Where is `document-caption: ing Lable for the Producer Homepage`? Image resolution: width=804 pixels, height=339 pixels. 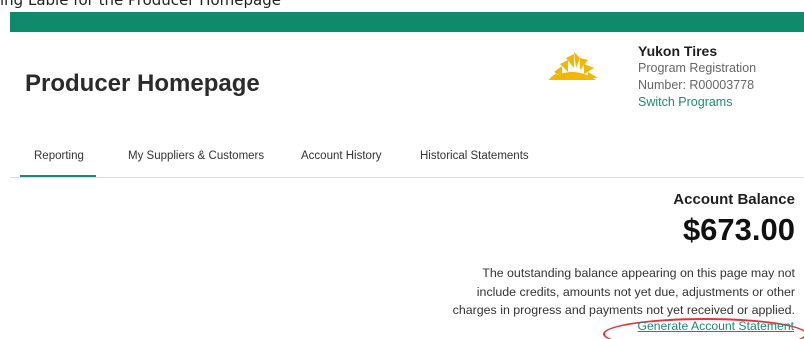 document-caption: ing Lable for the Producer Homepage is located at coordinates (140, 4).